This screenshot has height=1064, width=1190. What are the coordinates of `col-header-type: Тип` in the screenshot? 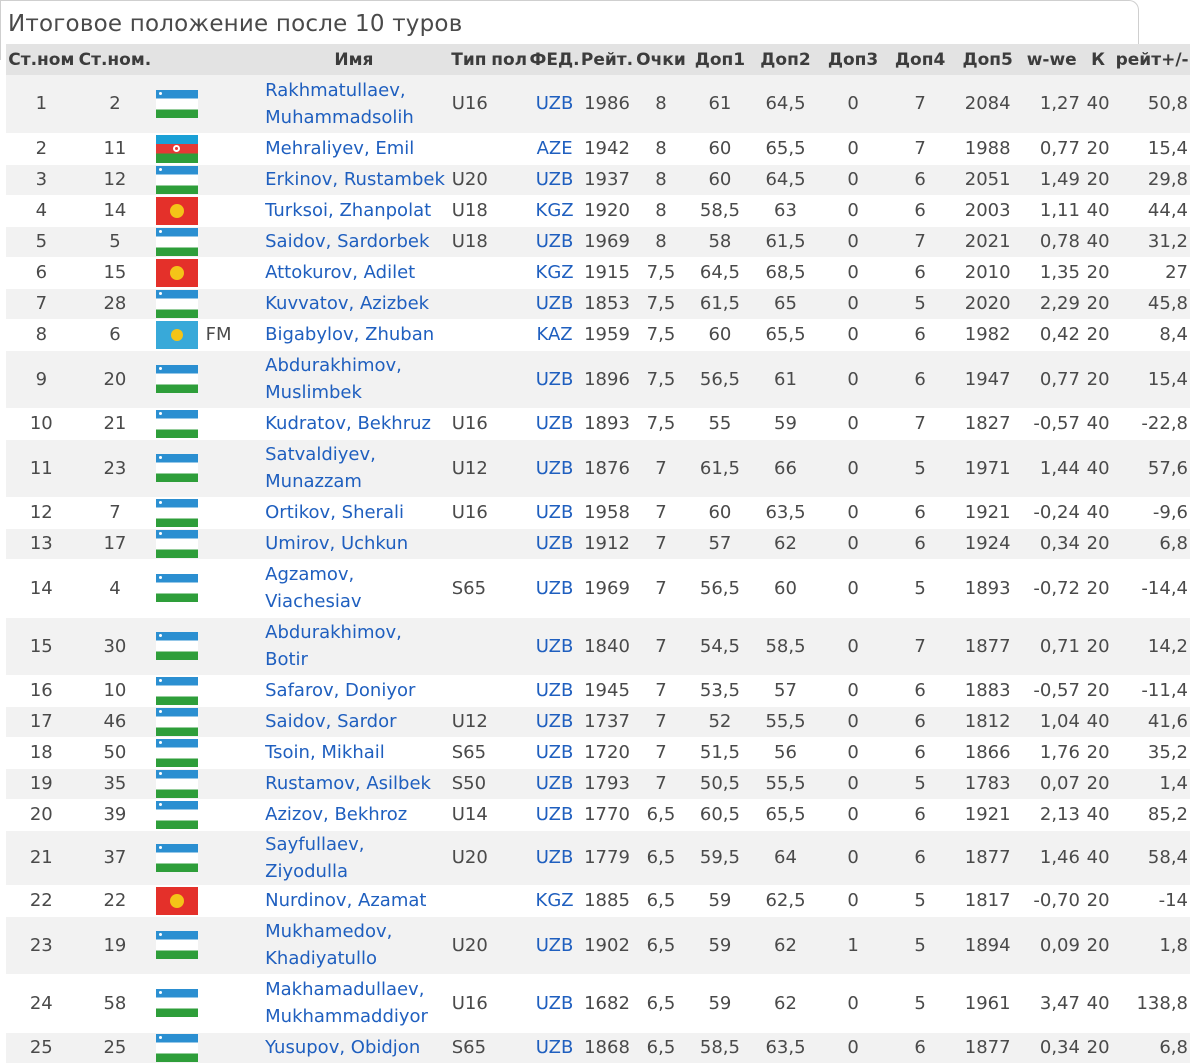 It's located at (469, 59).